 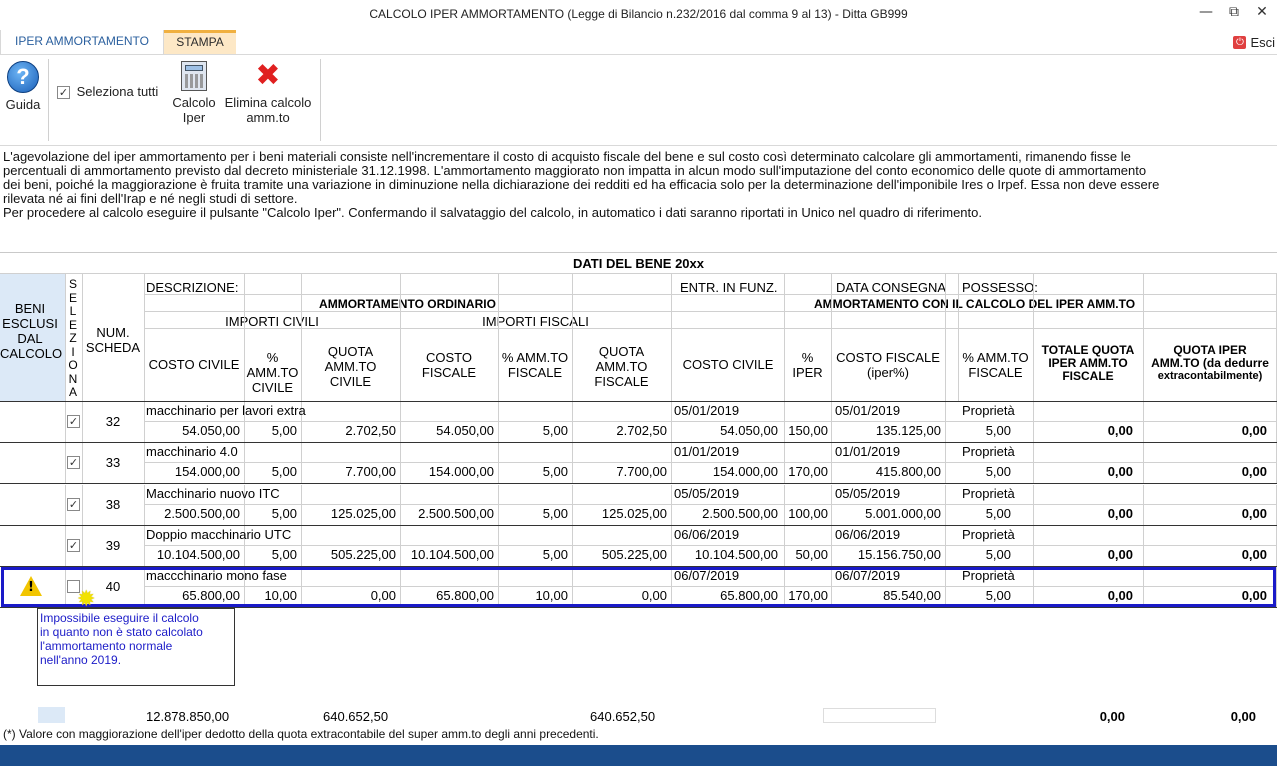 I want to click on seleziona-tutti-checkbox: ✓ Seleziona tutti, so click(x=108, y=92).